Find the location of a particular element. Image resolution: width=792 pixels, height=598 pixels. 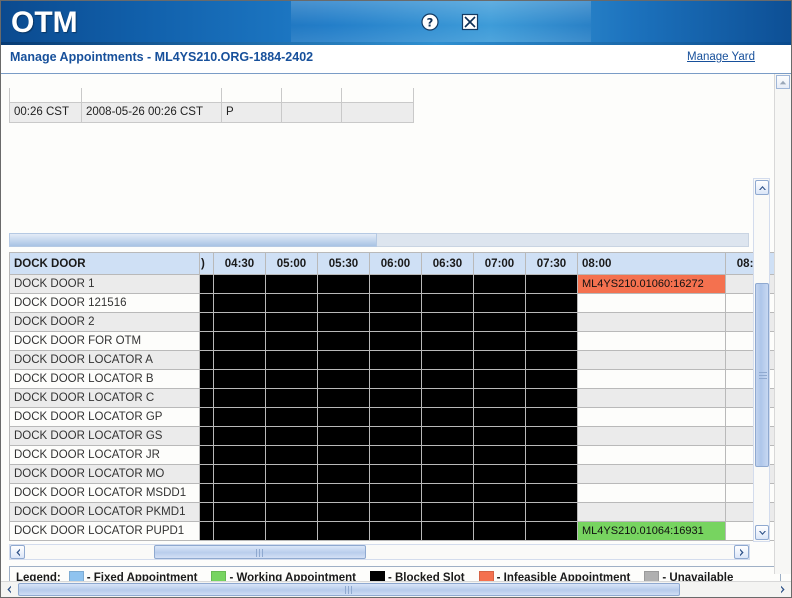

column-header-time-0500: 05:00 is located at coordinates (291, 263).